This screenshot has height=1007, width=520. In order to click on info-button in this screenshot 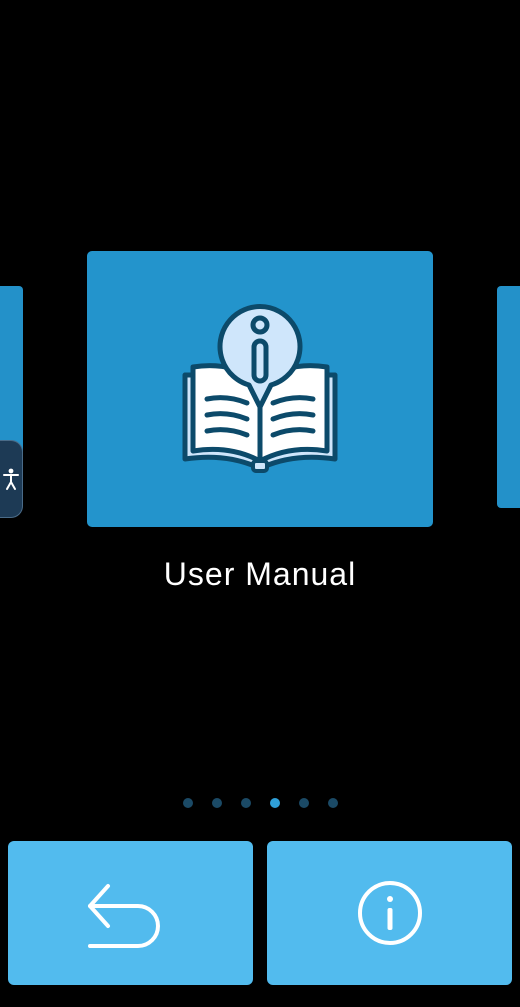, I will do `click(389, 913)`.